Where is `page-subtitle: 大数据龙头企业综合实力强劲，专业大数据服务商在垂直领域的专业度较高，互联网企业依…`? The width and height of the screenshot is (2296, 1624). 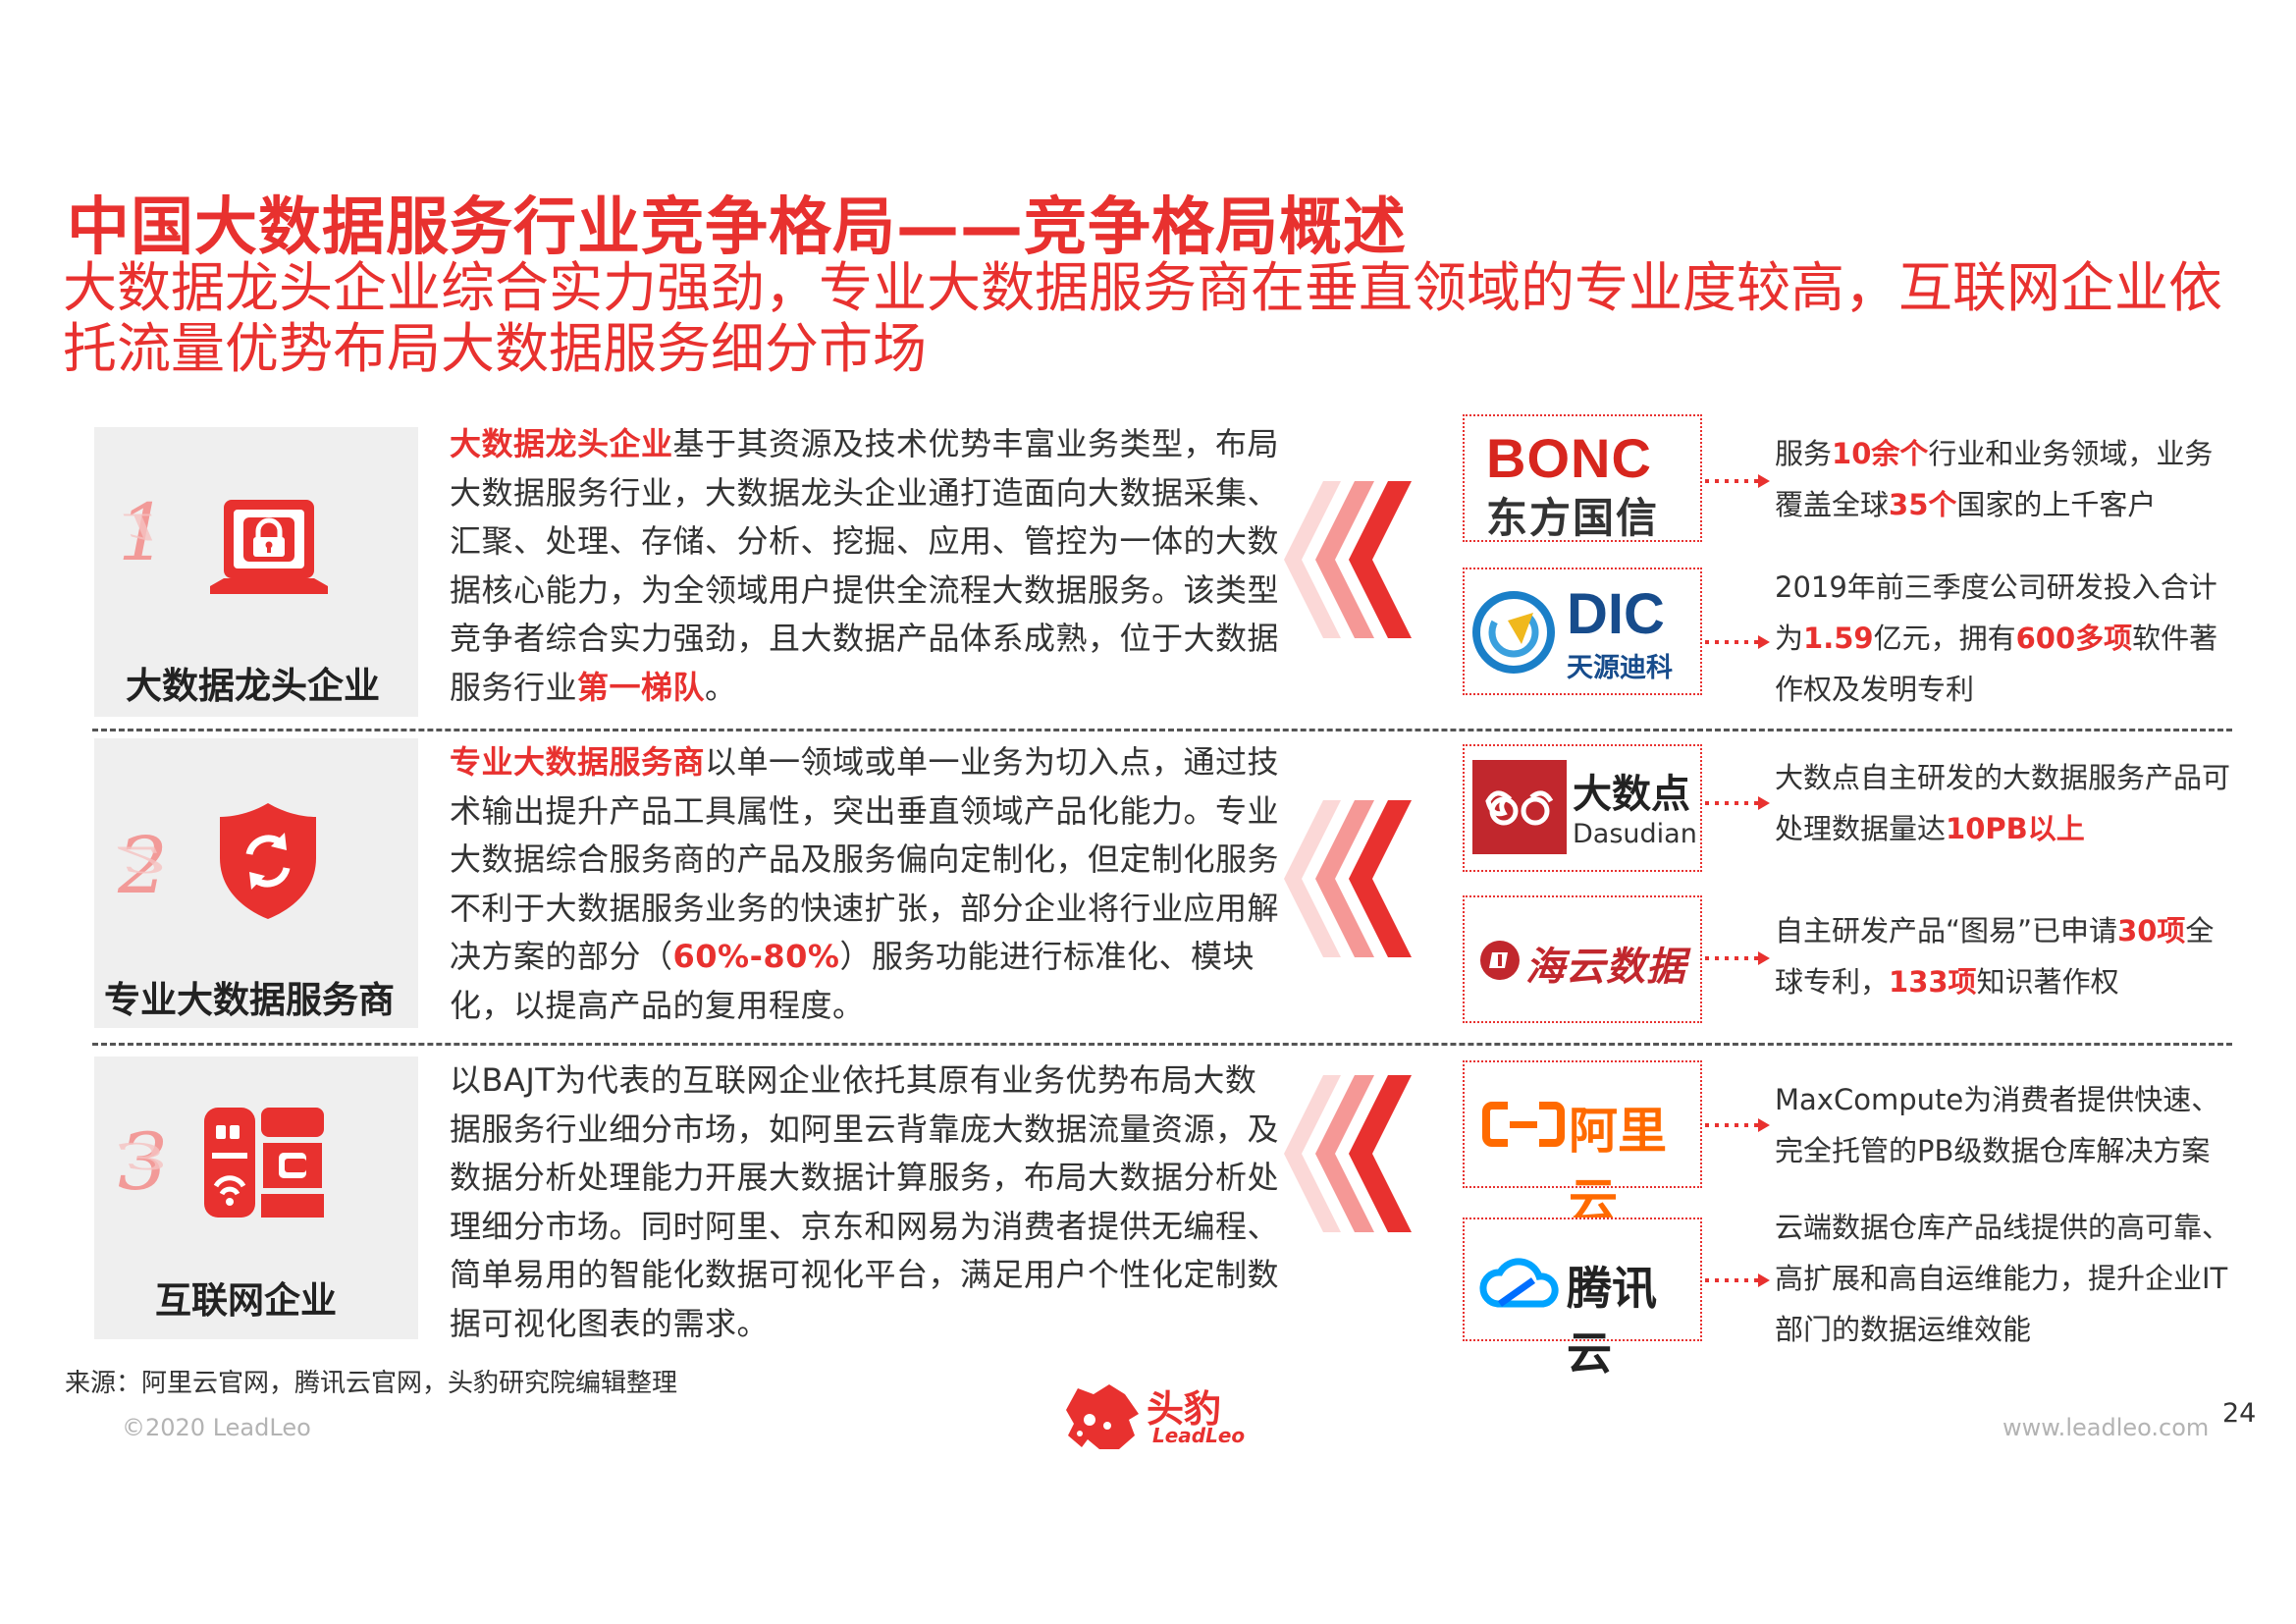
page-subtitle: 大数据龙头企业综合实力强劲，专业大数据服务商在垂直领域的专业度较高，互联网企业依… is located at coordinates (1143, 318).